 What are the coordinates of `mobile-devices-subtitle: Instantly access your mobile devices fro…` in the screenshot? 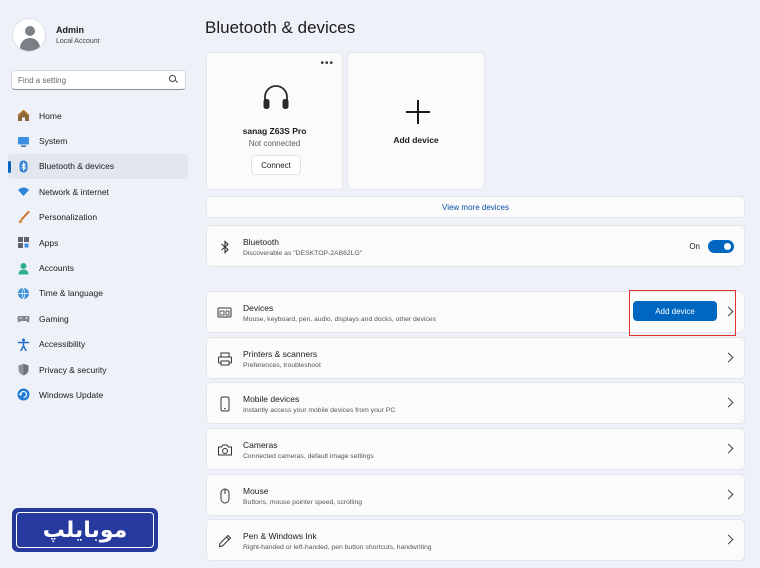 It's located at (319, 410).